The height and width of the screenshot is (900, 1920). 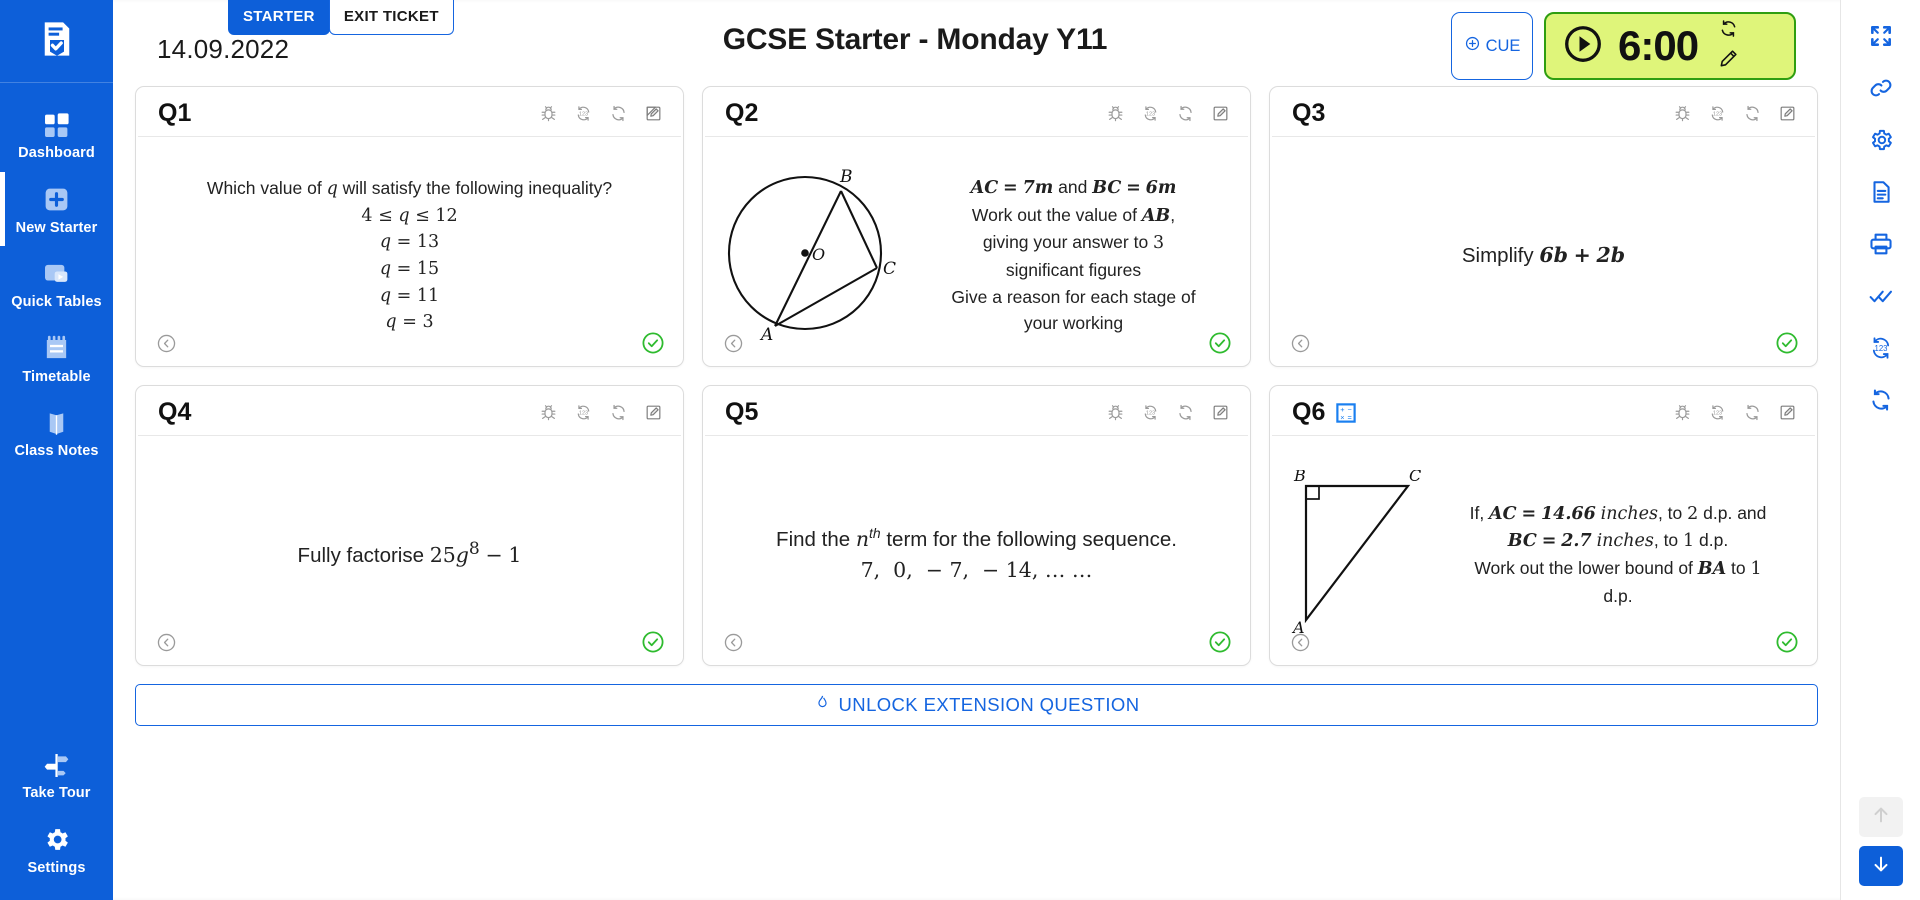 I want to click on unlock-extension-button: UNLOCK EXTENSION QUESTION, so click(x=976, y=705).